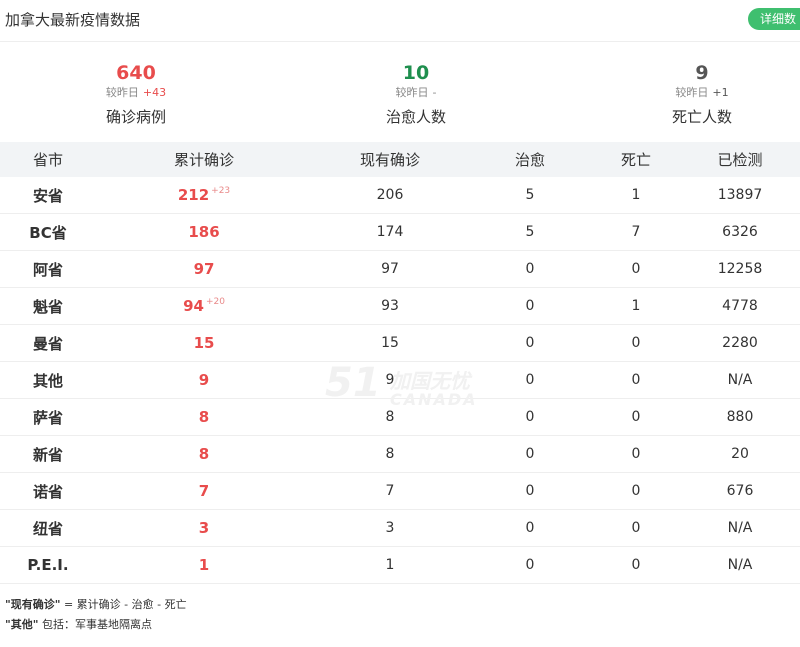 The width and height of the screenshot is (800, 647). Describe the element at coordinates (204, 269) in the screenshot. I see `cell-cumulative-value: 97` at that location.